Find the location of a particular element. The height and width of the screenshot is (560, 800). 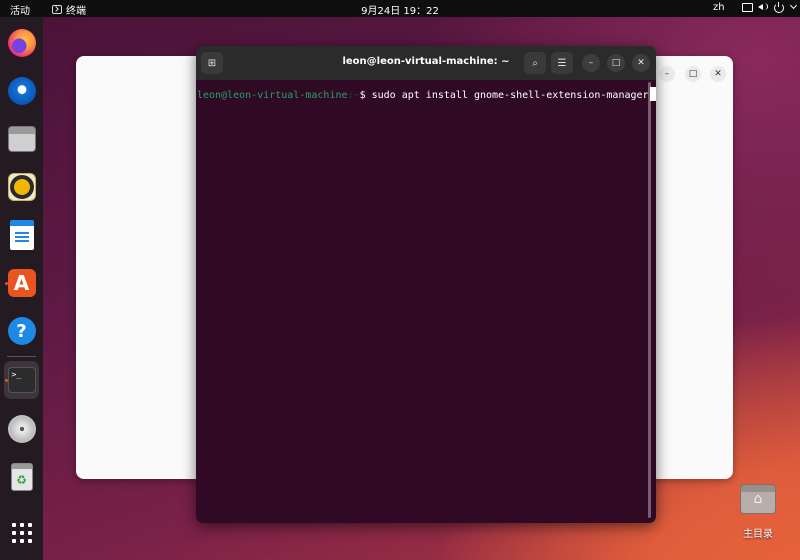

prompt-symbol: $ is located at coordinates (365, 95).